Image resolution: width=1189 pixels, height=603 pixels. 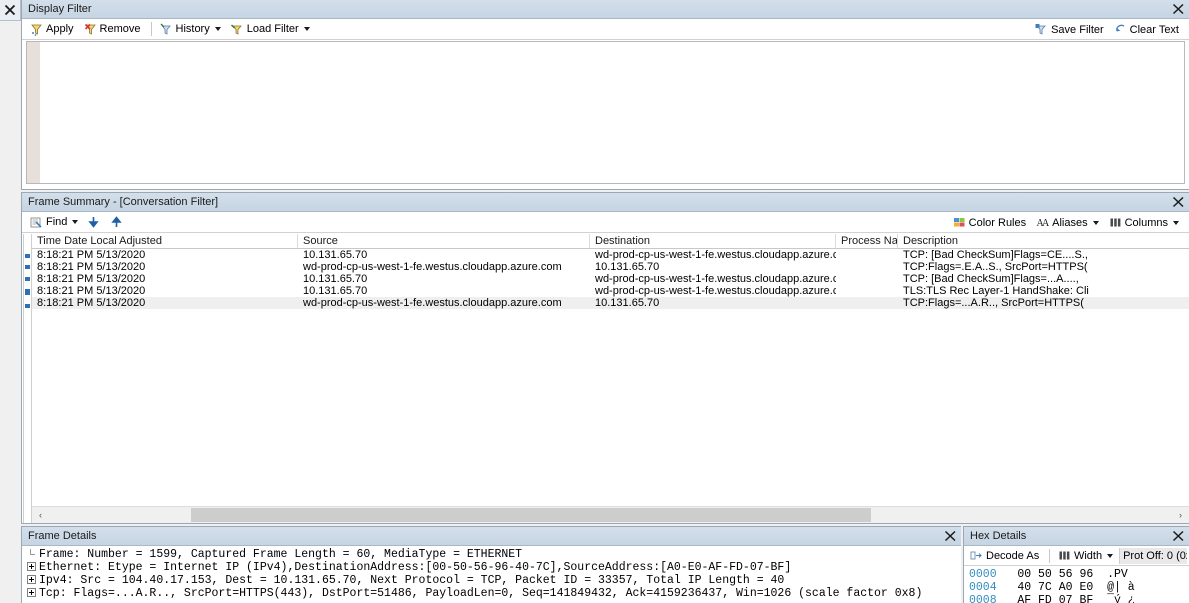 What do you see at coordinates (1078, 574) in the screenshot?
I see `hex-row: 0000 00 50 56 96 .PV` at bounding box center [1078, 574].